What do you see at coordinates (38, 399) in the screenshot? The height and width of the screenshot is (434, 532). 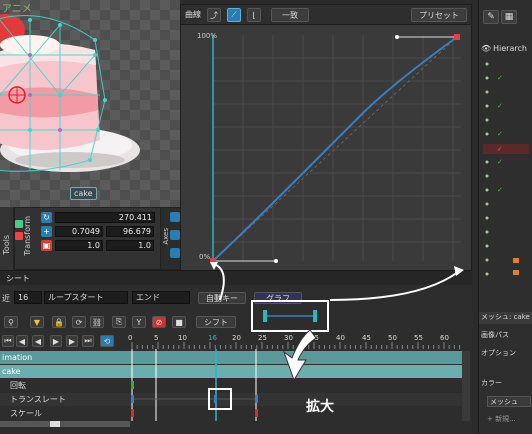 I see `track-label: トランスレート` at bounding box center [38, 399].